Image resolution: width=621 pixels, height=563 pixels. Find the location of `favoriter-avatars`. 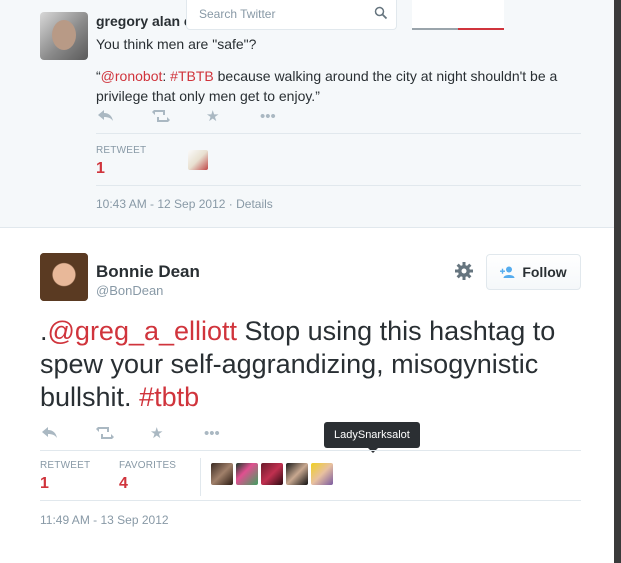

favoriter-avatars is located at coordinates (272, 474).